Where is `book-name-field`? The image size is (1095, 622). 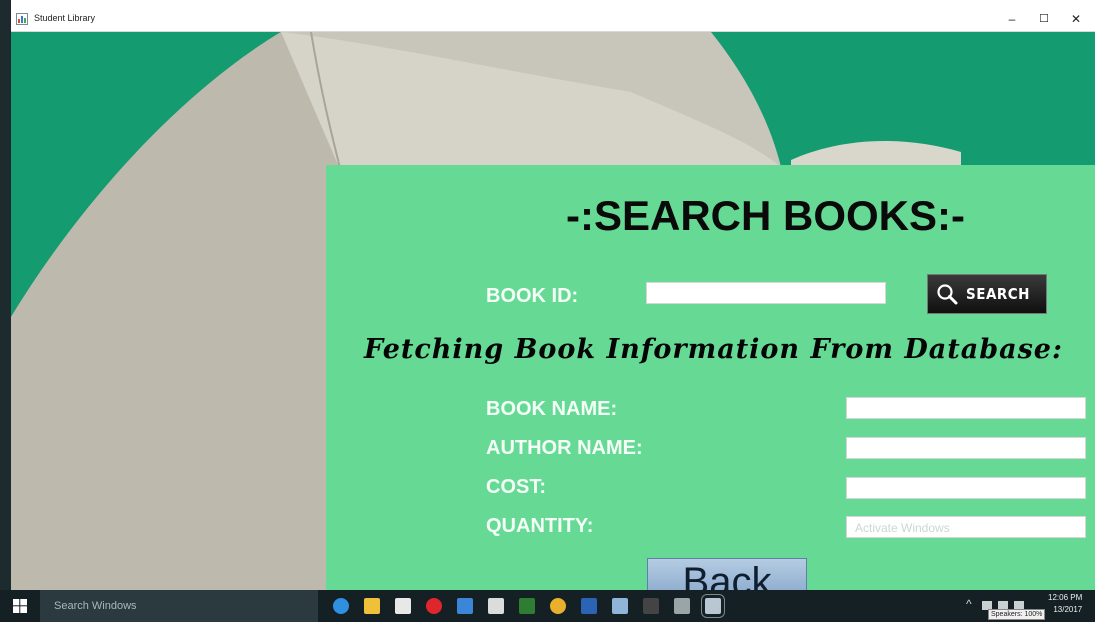
book-name-field is located at coordinates (966, 408).